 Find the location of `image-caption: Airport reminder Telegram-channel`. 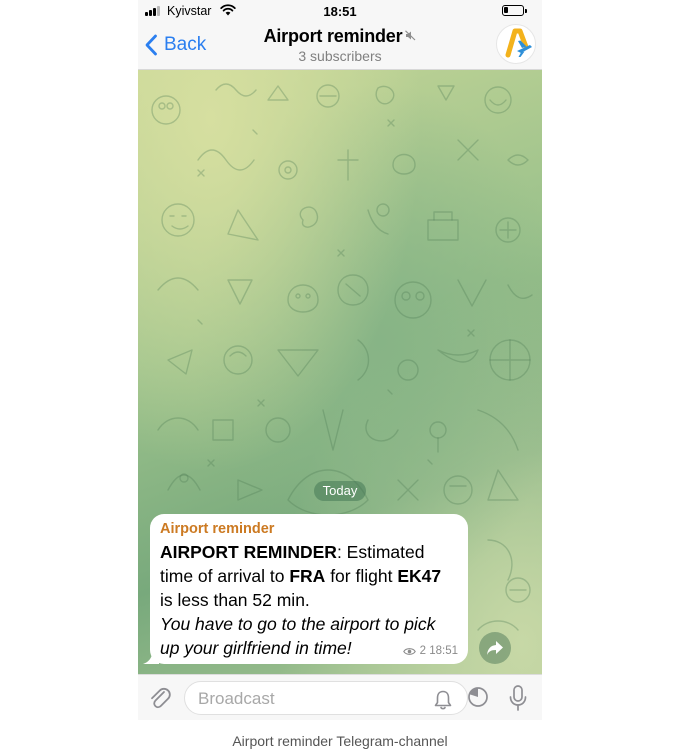

image-caption: Airport reminder Telegram-channel is located at coordinates (340, 741).